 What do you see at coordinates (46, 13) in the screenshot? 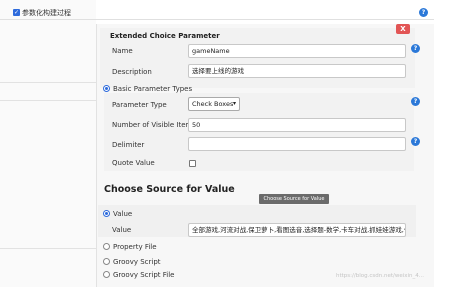
I see `parameterized-build-label: 参数化构建过程` at bounding box center [46, 13].